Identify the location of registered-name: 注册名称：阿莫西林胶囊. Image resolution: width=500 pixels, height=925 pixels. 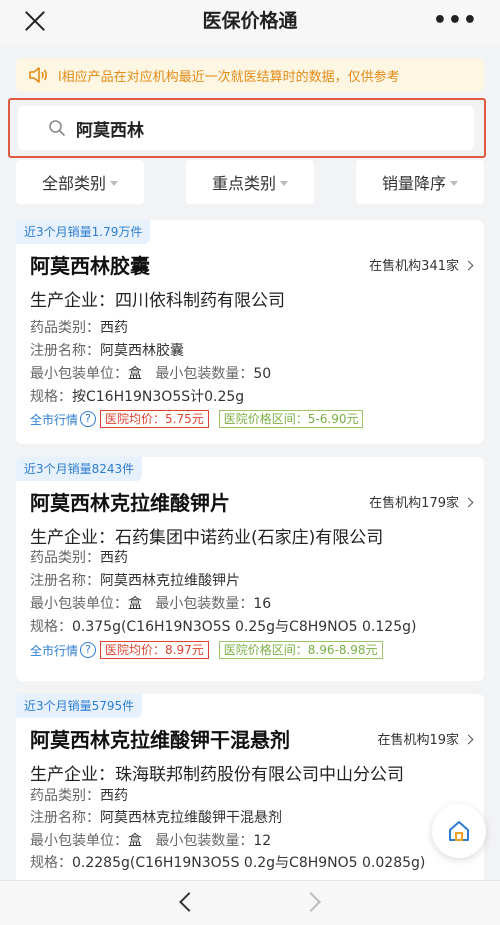
(107, 350).